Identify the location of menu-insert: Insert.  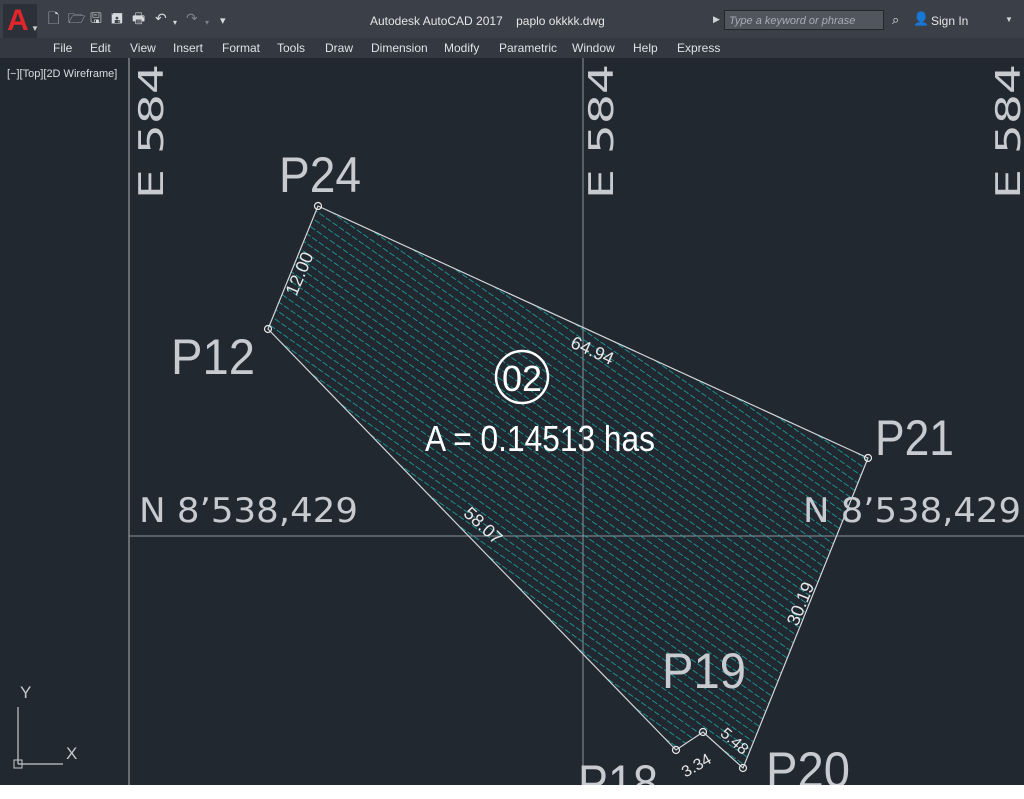
(188, 48).